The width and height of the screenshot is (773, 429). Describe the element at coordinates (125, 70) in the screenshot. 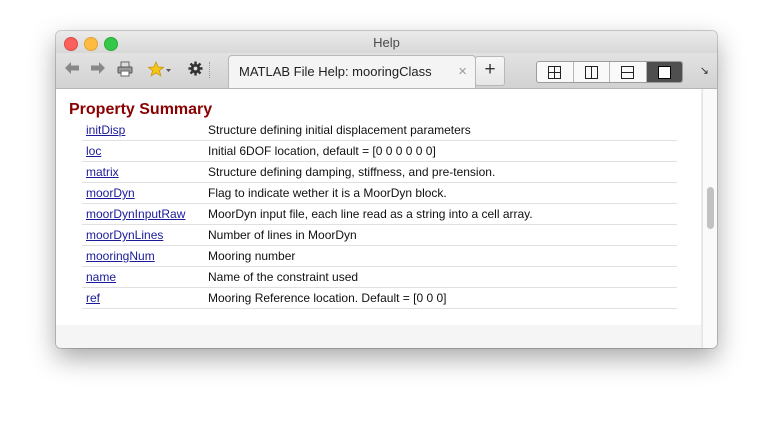

I see `printer-icon` at that location.